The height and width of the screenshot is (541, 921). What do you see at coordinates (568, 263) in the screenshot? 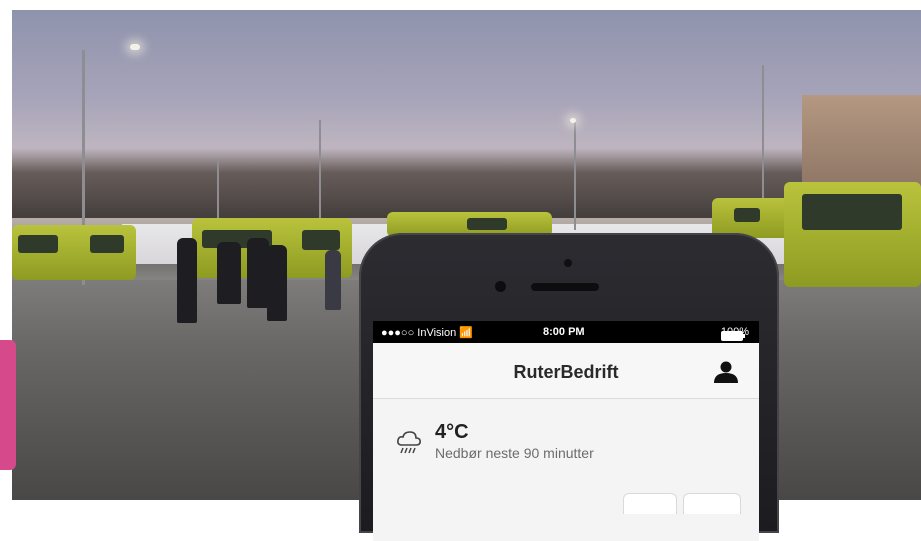
I see `proximity-sensor` at bounding box center [568, 263].